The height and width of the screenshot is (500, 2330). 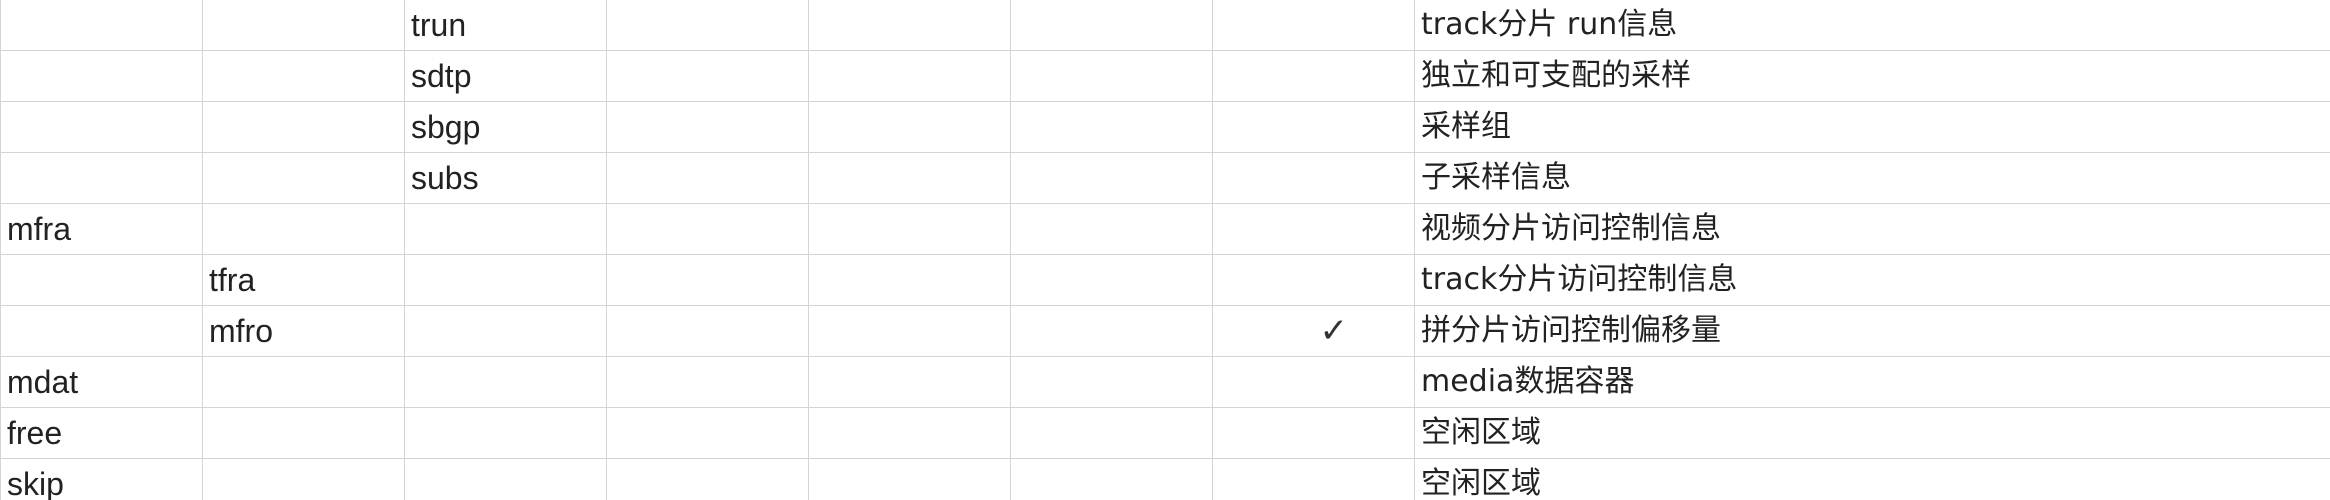 I want to click on table-row: sdtp 独立和可支配的采样, so click(x=1165, y=76).